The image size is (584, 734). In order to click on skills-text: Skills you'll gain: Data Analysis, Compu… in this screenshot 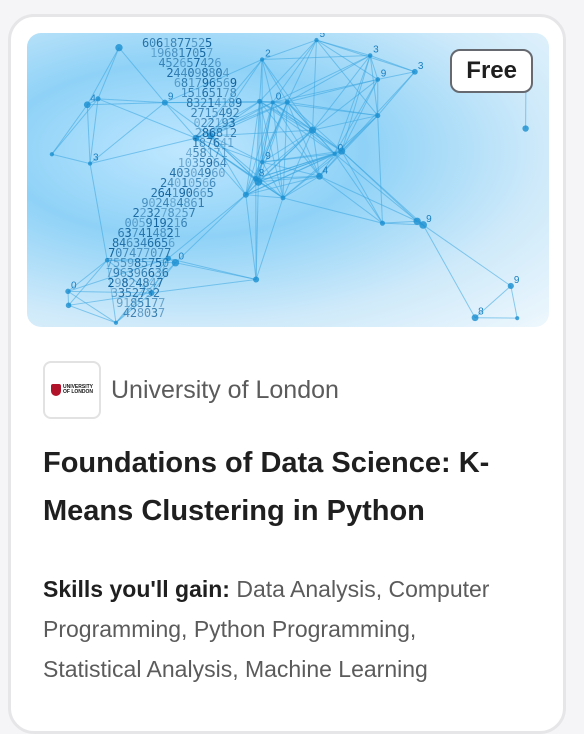, I will do `click(278, 629)`.